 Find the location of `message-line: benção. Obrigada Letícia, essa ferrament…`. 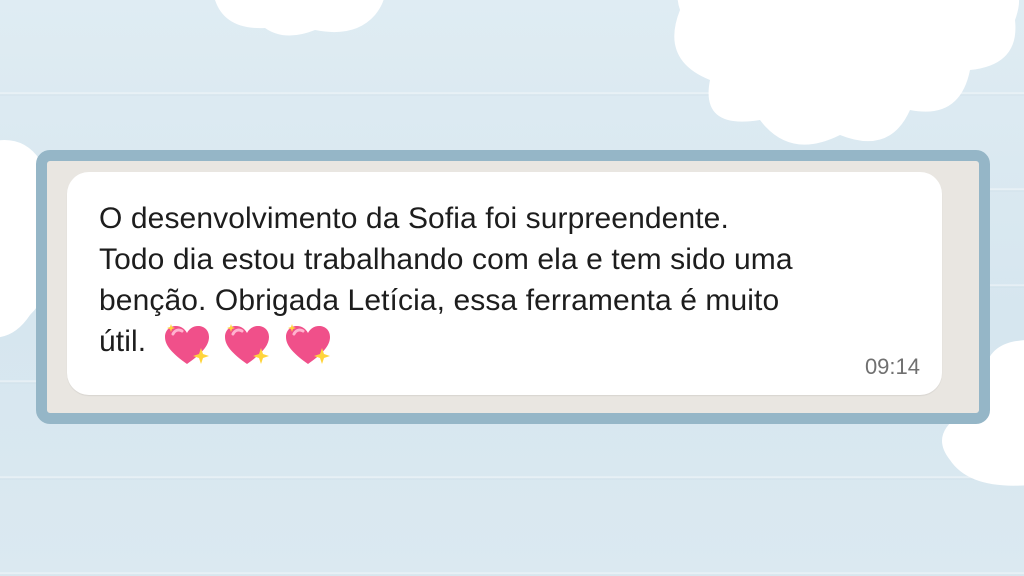

message-line: benção. Obrigada Letícia, essa ferrament… is located at coordinates (439, 300).